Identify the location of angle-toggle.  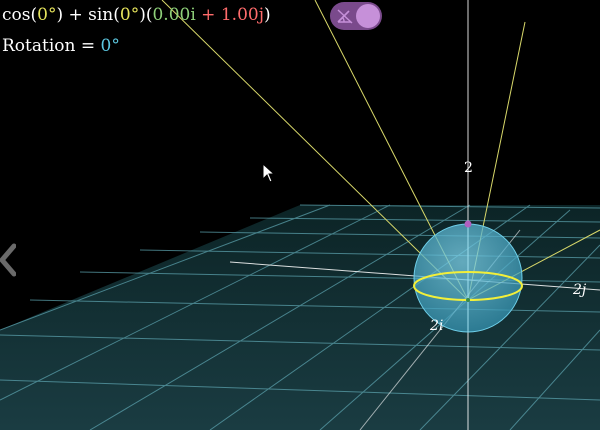
(356, 16).